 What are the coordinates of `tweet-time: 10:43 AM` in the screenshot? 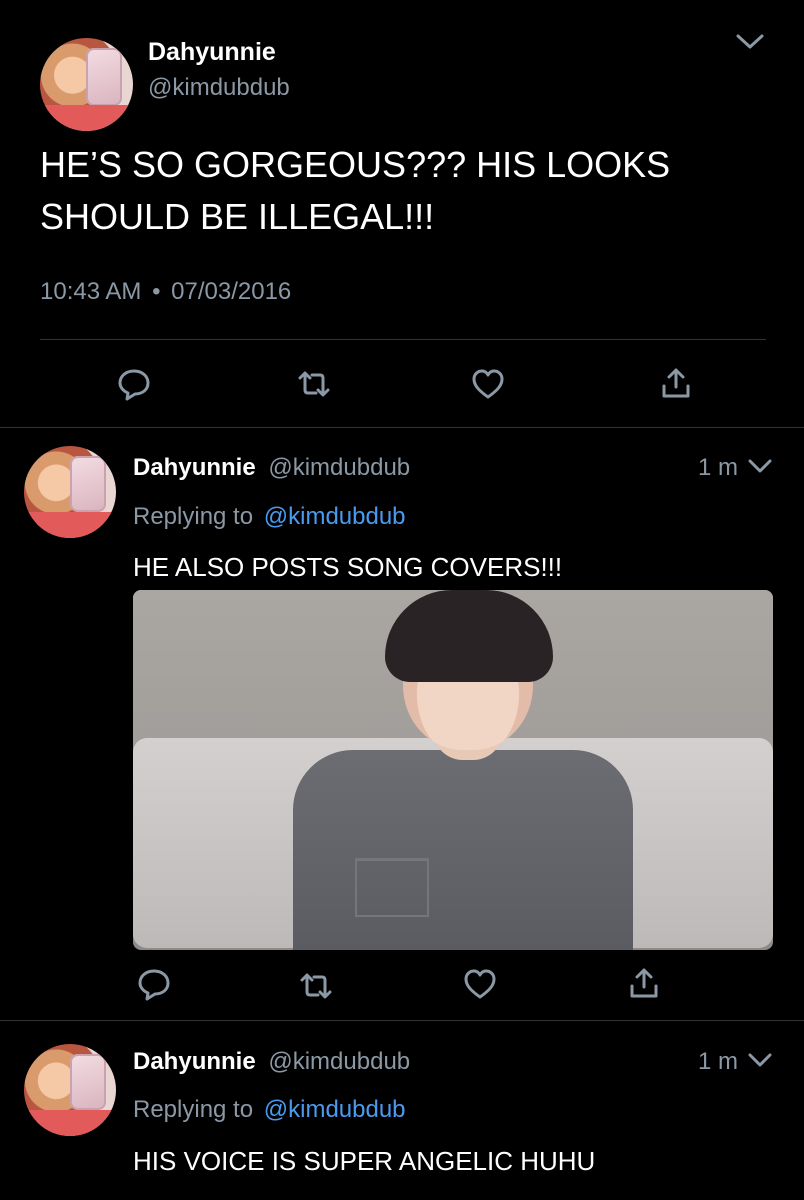 It's located at (91, 291).